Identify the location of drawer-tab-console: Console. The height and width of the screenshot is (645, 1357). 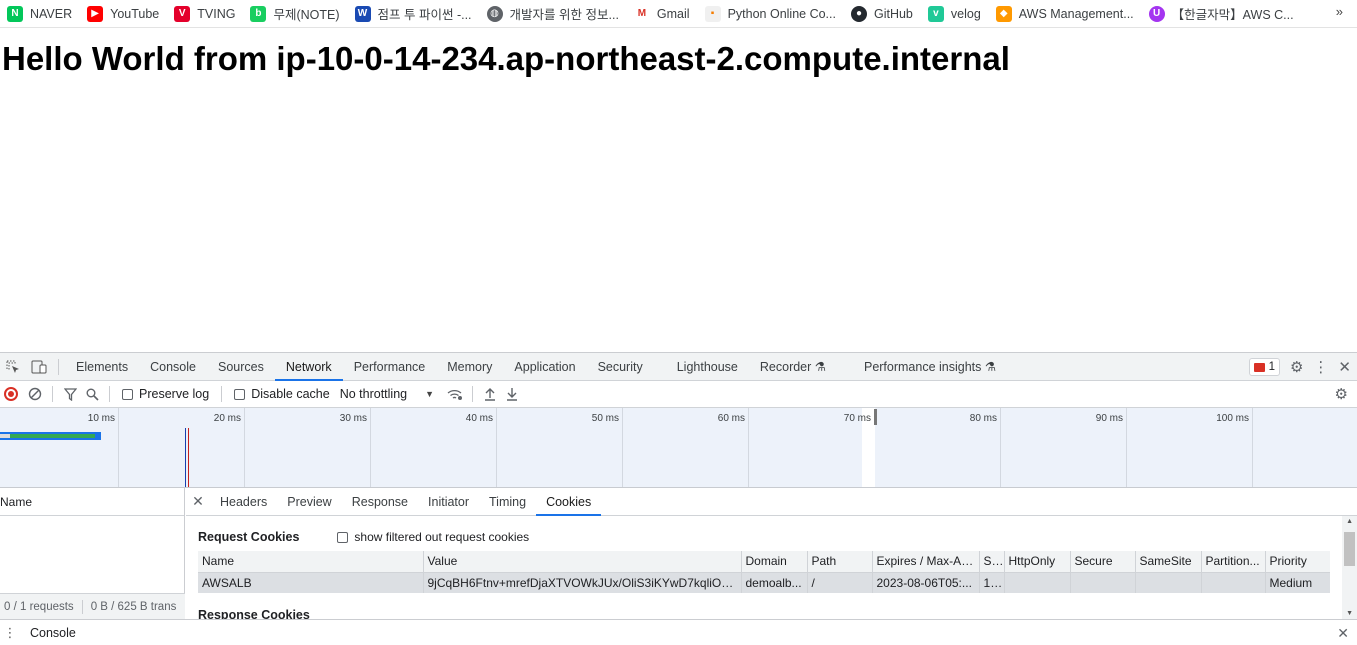
(53, 633).